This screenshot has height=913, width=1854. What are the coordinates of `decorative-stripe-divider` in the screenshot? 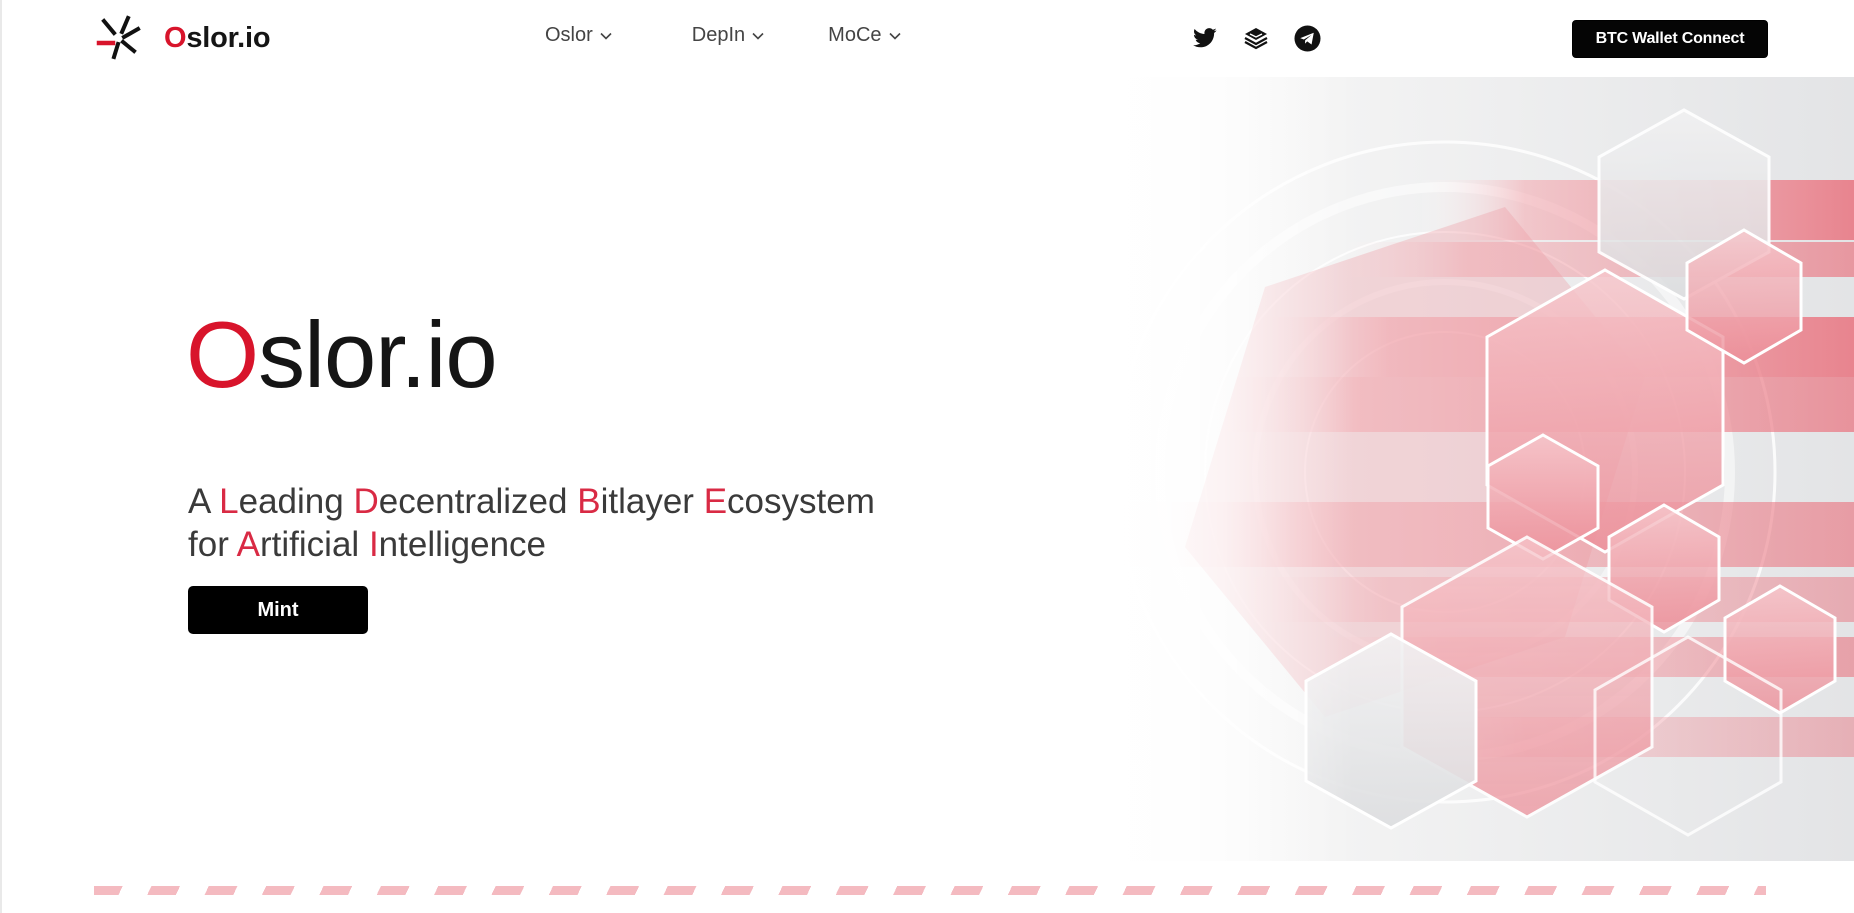 It's located at (930, 890).